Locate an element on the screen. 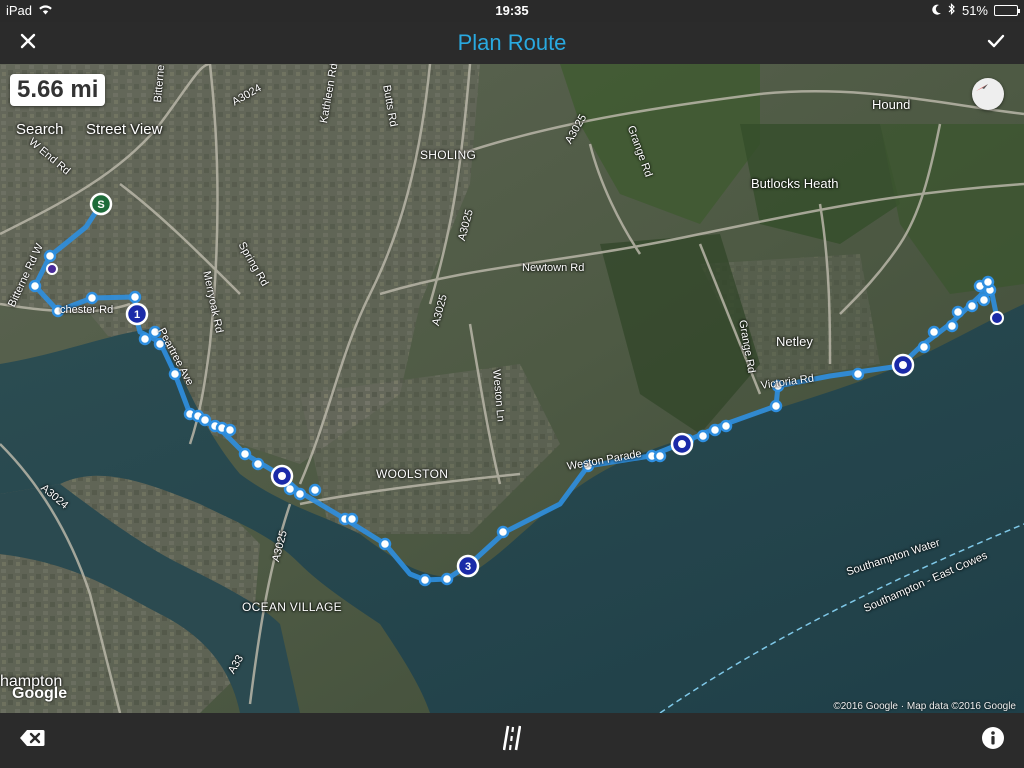 This screenshot has height=768, width=1024. search-link: Search is located at coordinates (40, 129).